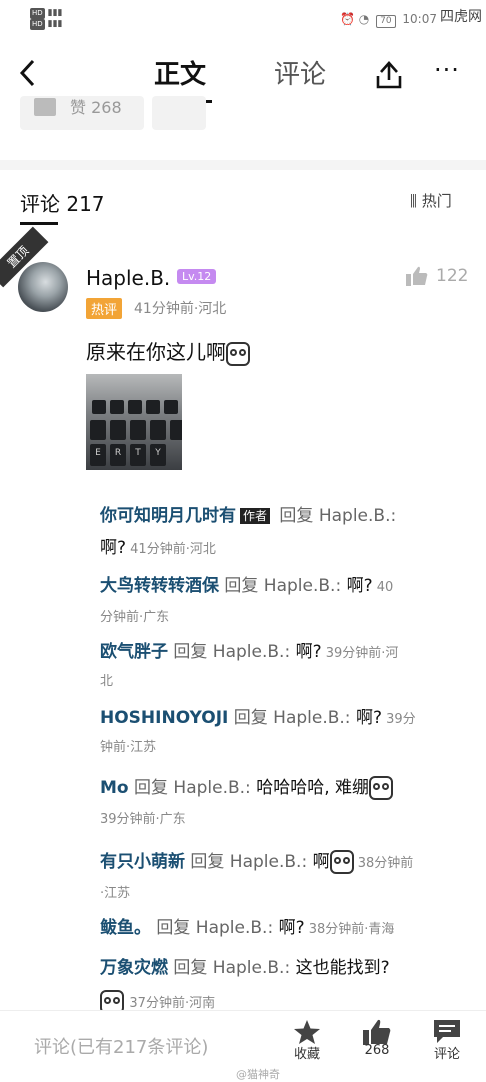 This screenshot has height=1082, width=486. I want to click on like-button: 268, so click(377, 1038).